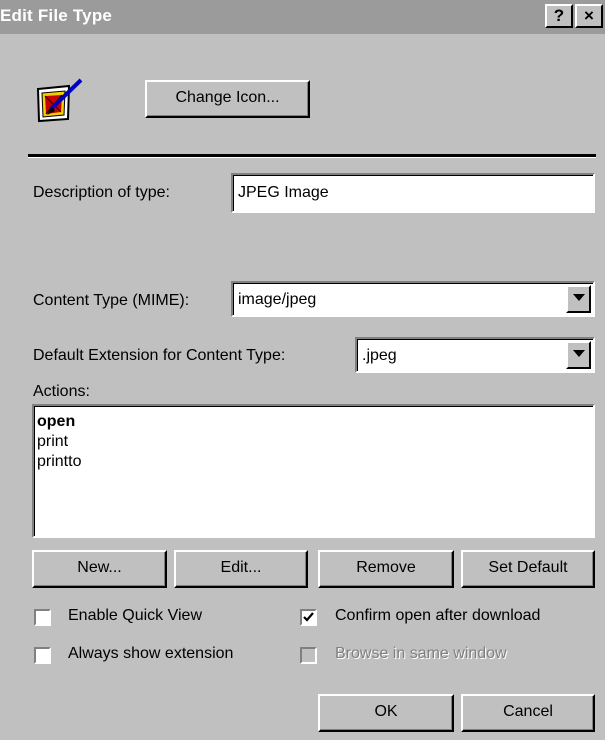 Image resolution: width=605 pixels, height=740 pixels. What do you see at coordinates (61, 391) in the screenshot?
I see `actions-label: Actions:` at bounding box center [61, 391].